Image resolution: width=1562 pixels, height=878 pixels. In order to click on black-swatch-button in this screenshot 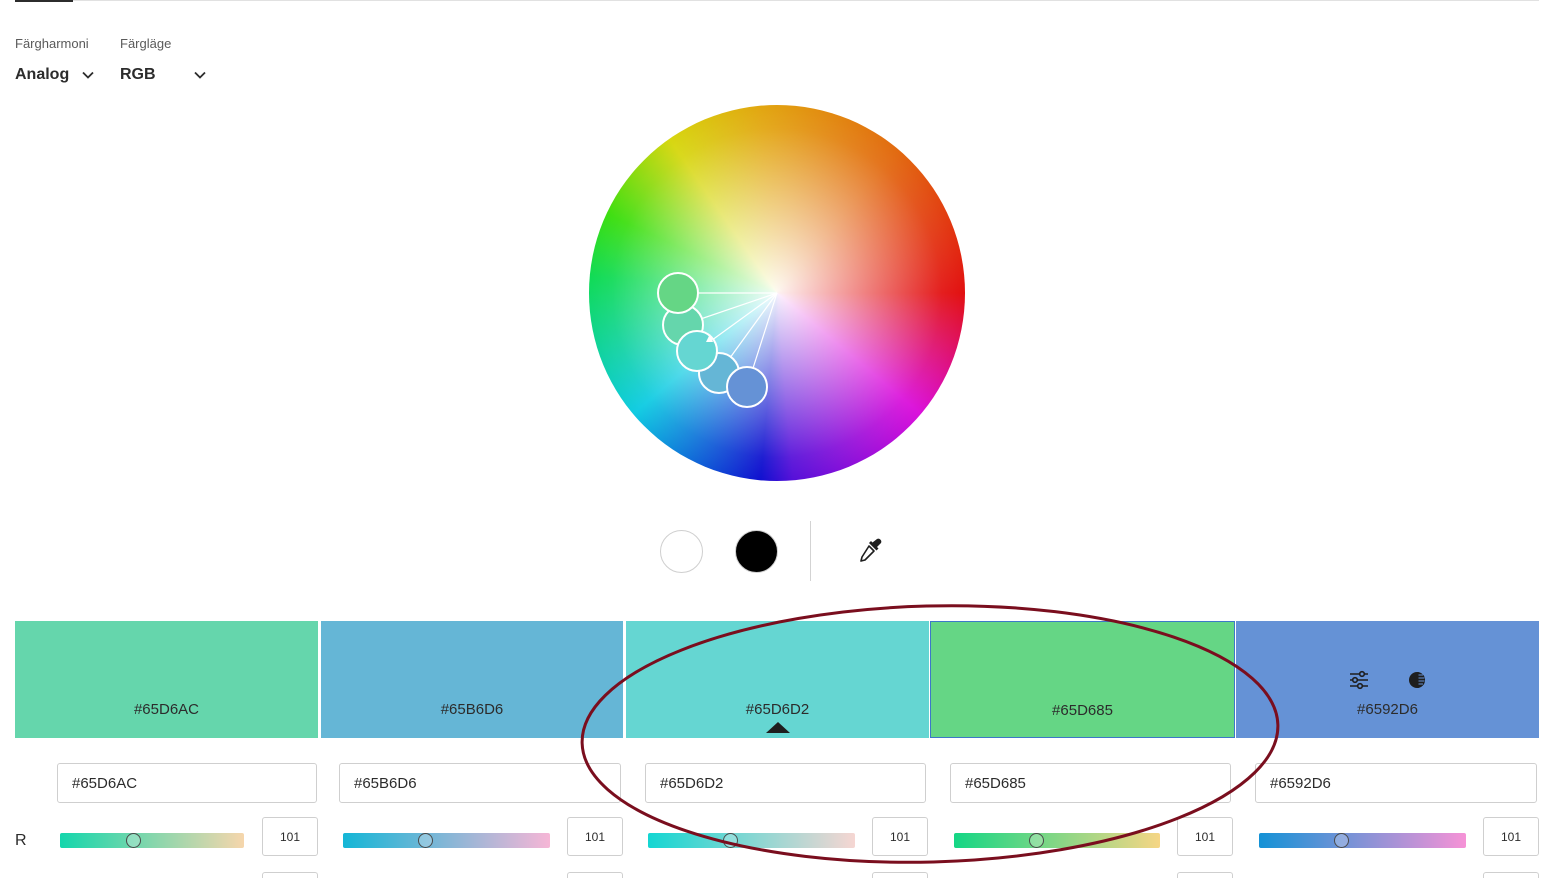, I will do `click(756, 551)`.